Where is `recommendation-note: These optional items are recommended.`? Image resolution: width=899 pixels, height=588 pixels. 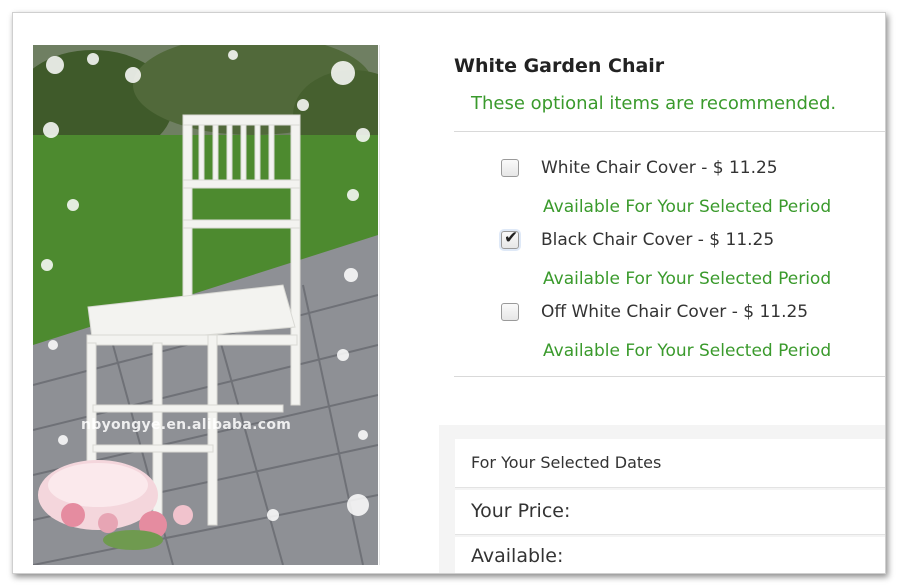 recommendation-note: These optional items are recommended. is located at coordinates (654, 103).